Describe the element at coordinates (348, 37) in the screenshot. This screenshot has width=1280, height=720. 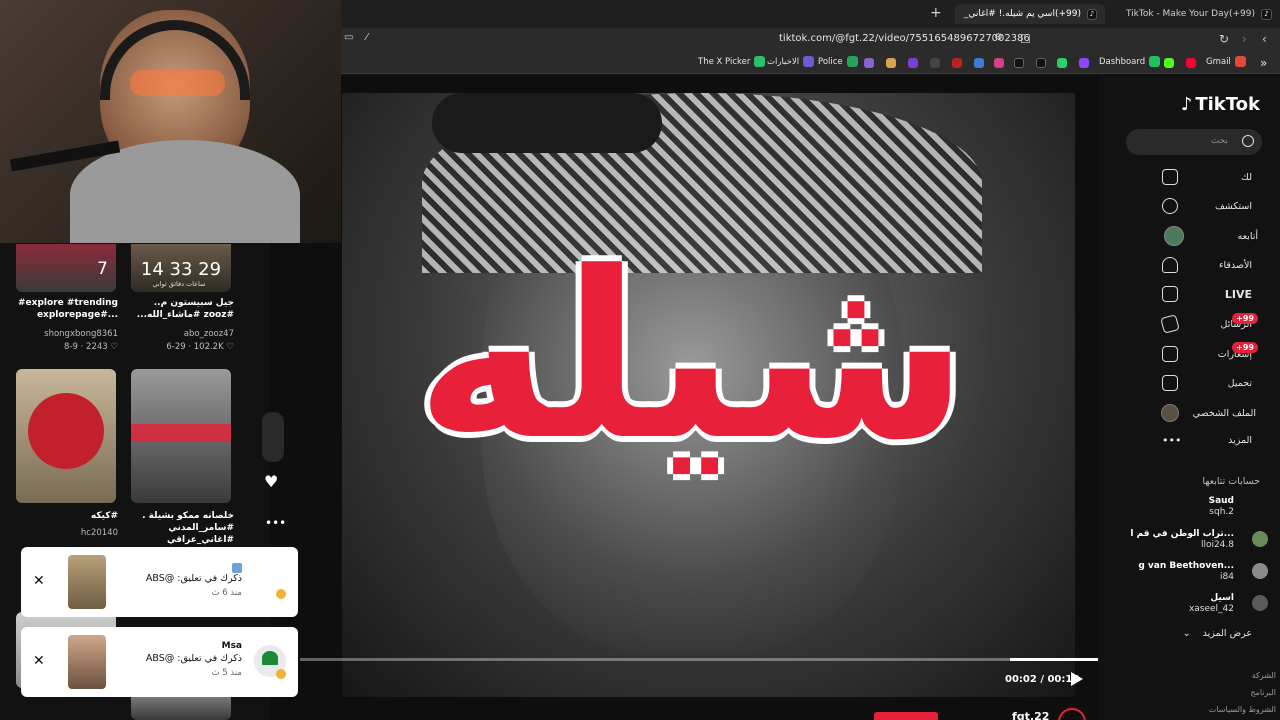
I see `screen-icon: ▭` at that location.